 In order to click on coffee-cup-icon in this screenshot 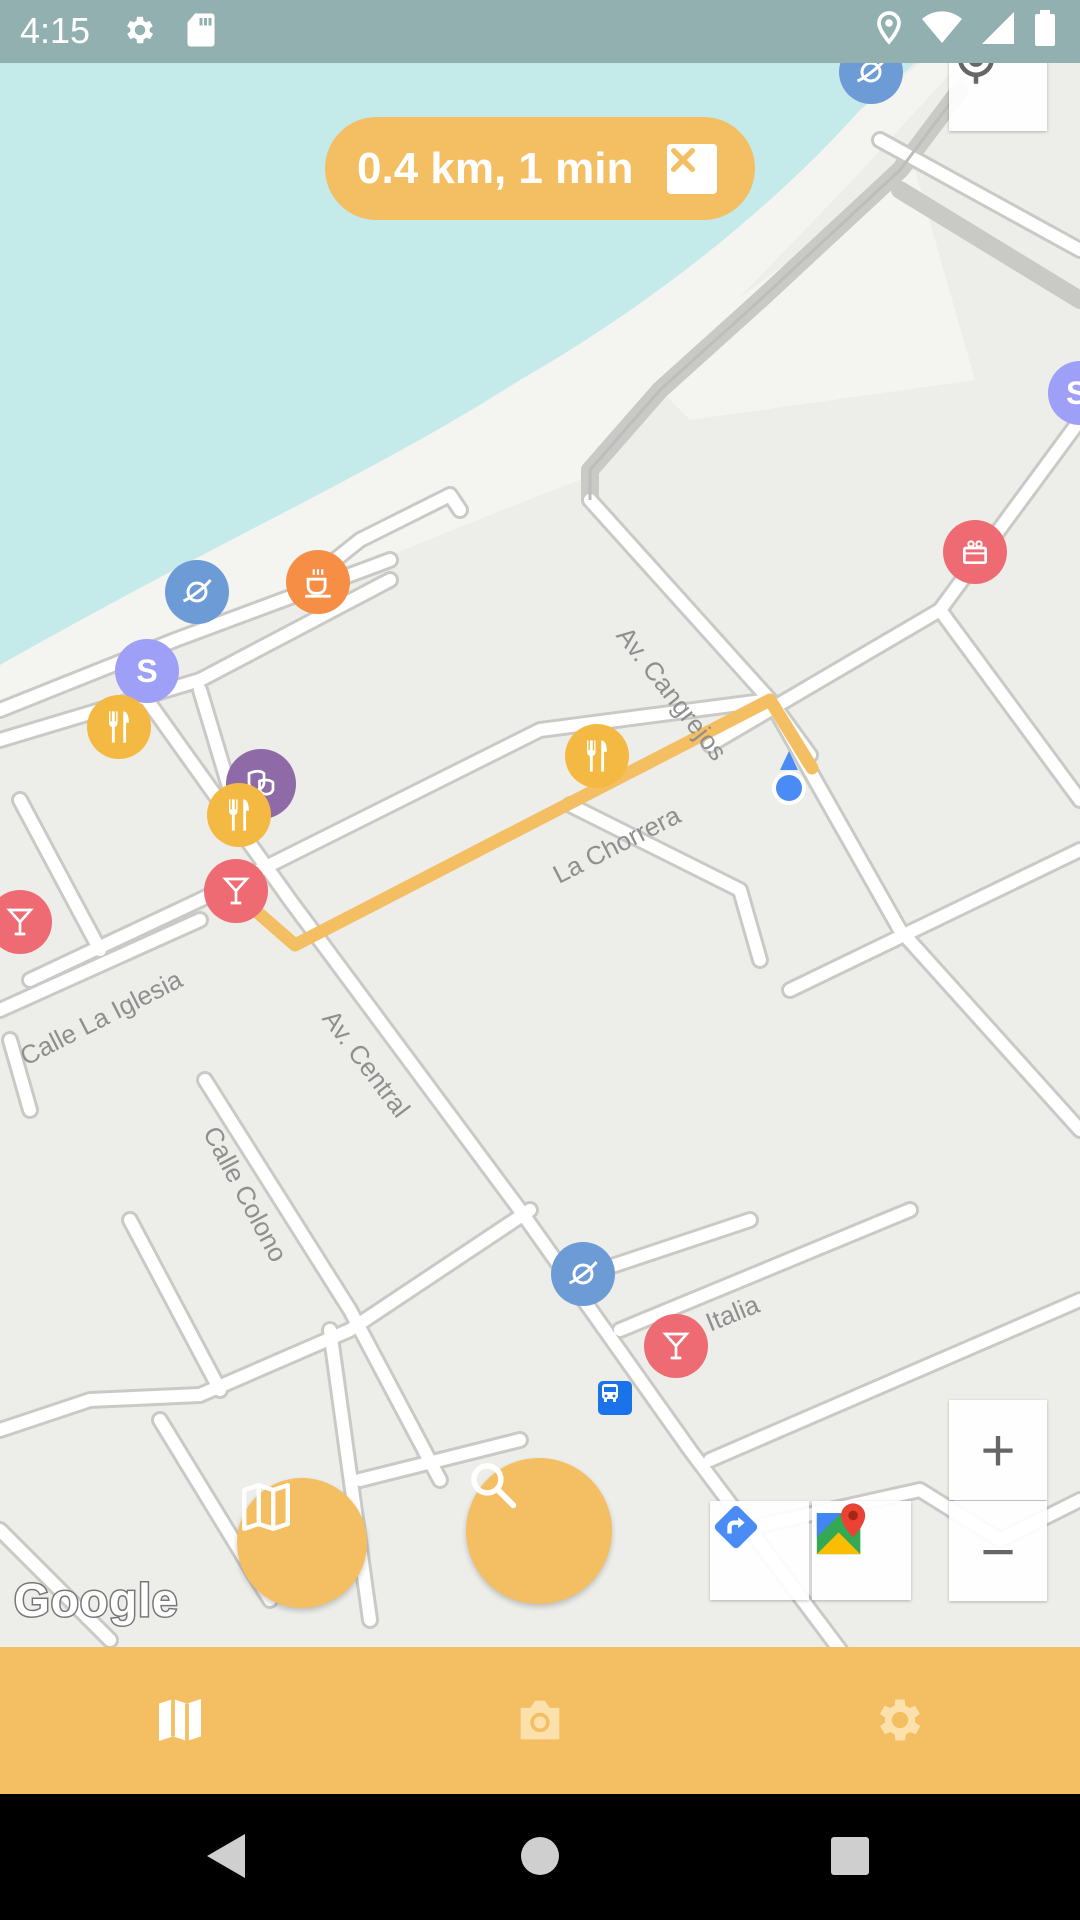, I will do `click(318, 583)`.